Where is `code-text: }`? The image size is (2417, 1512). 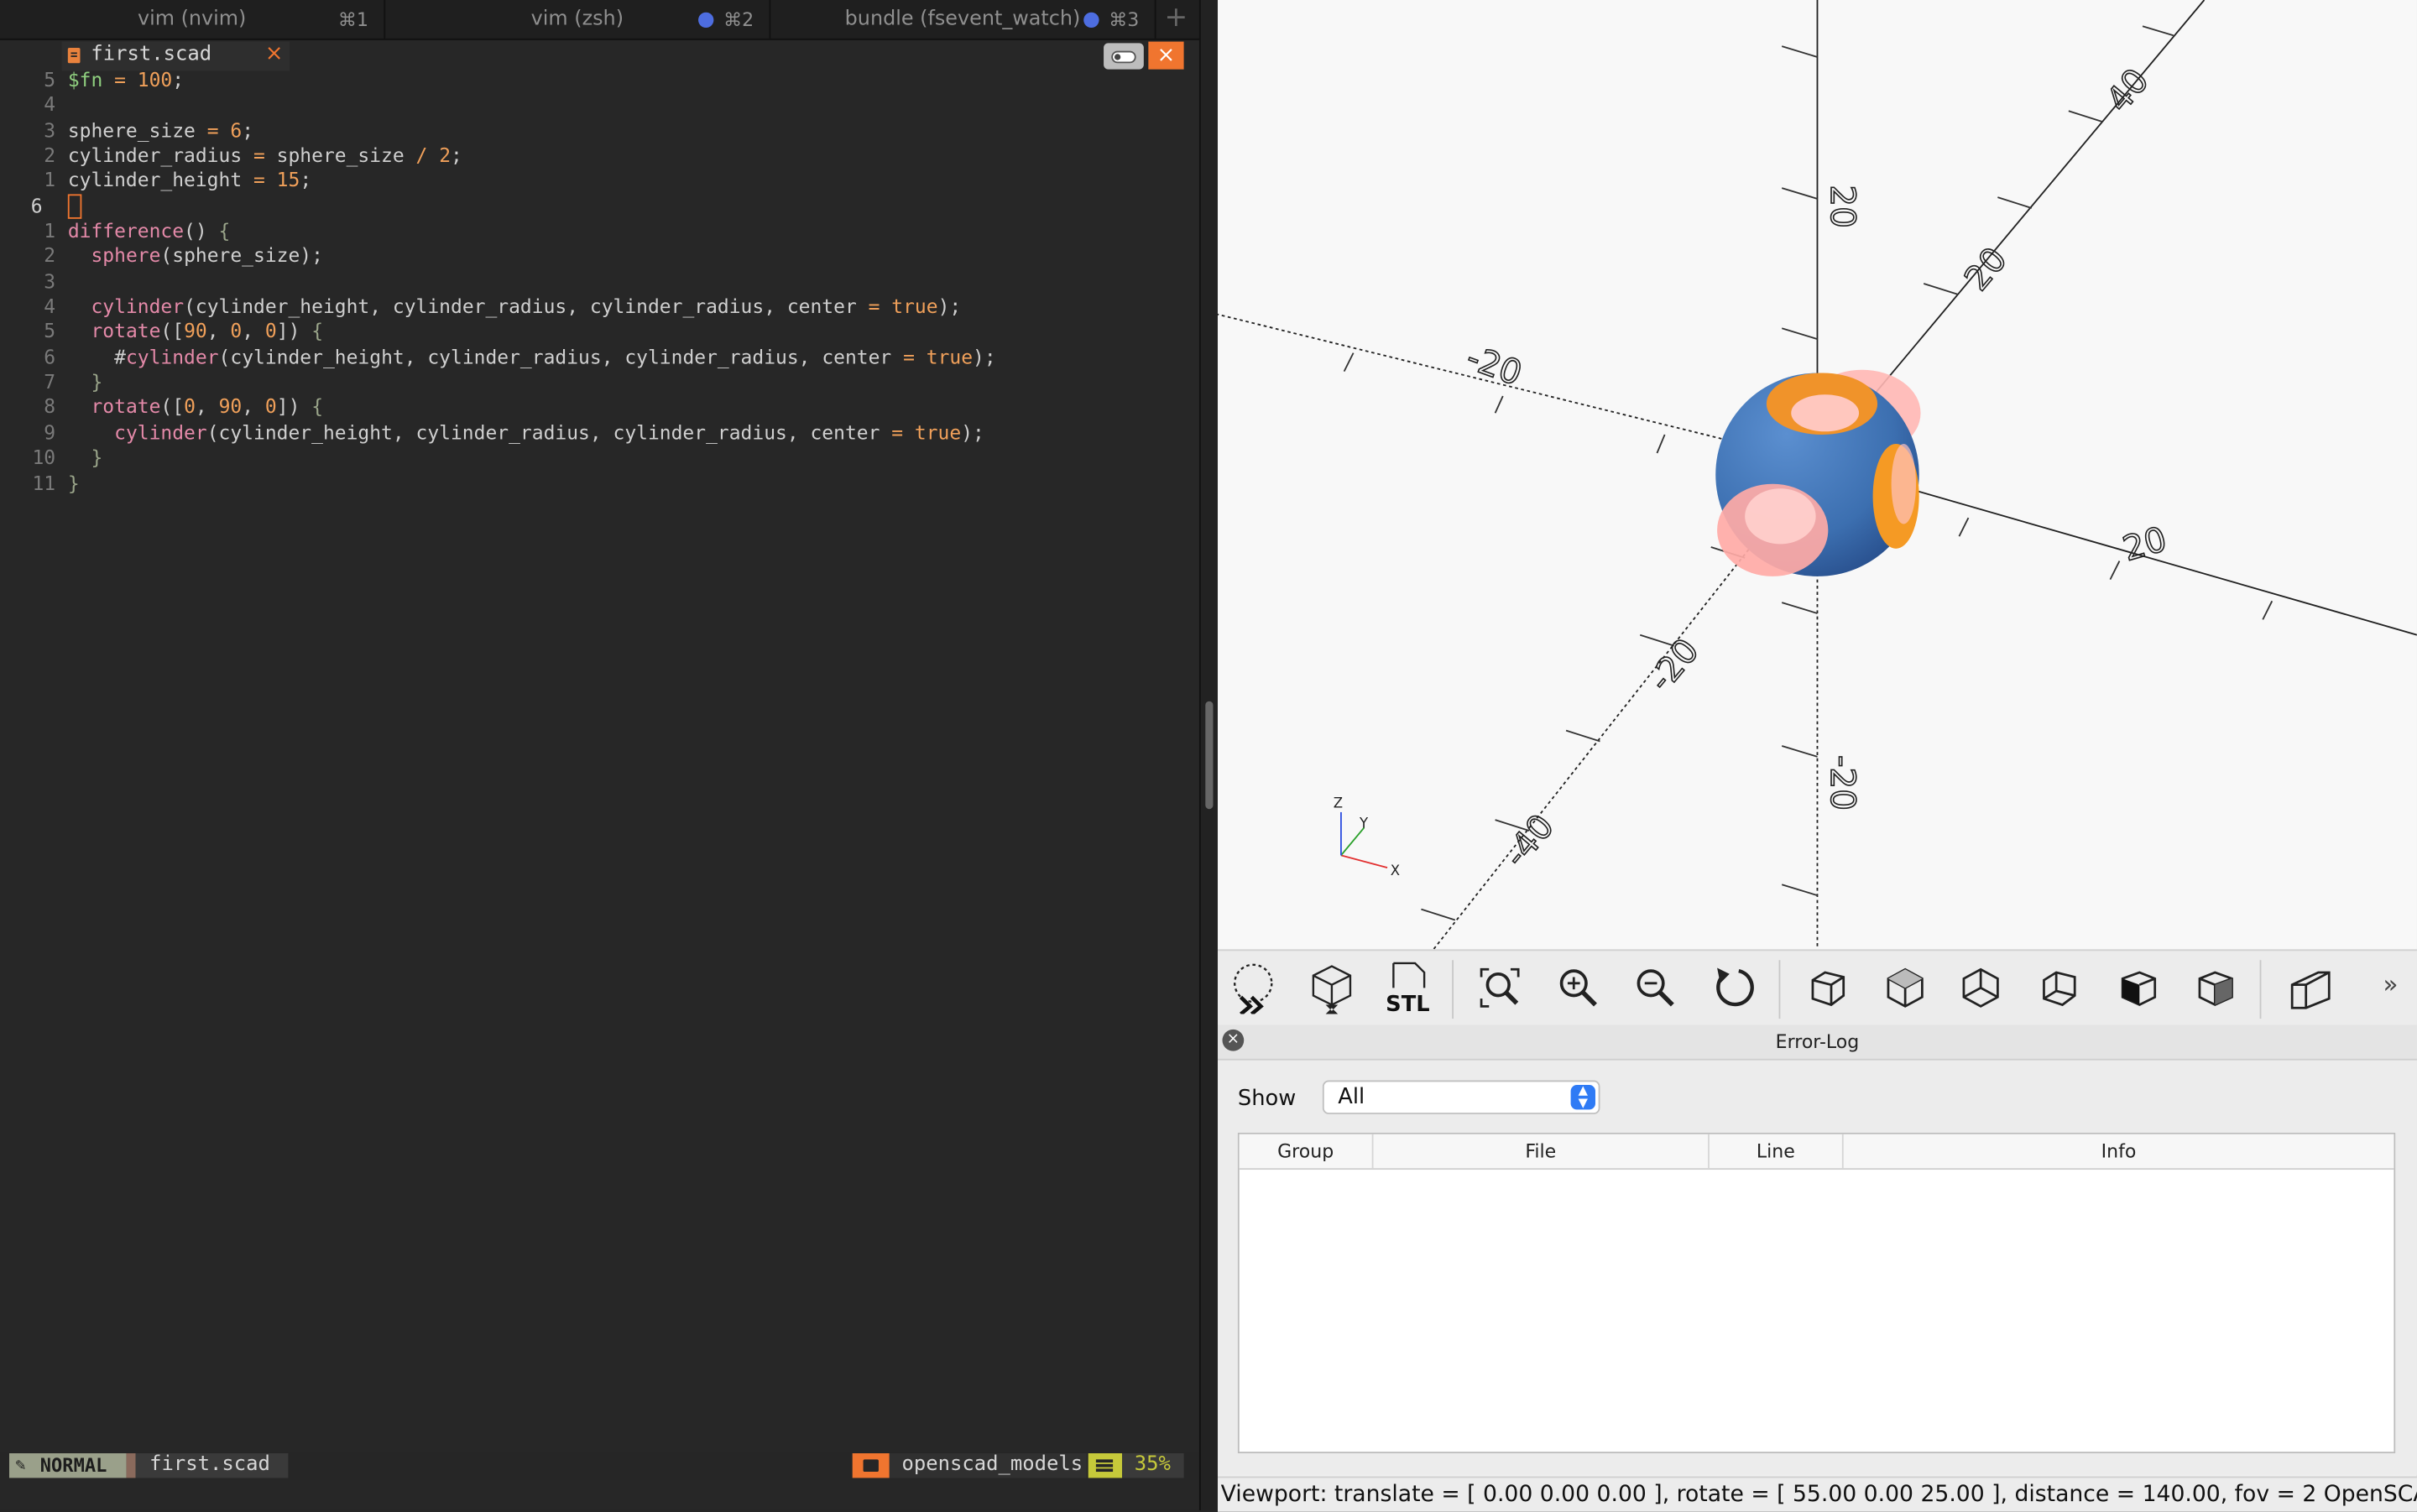
code-text: } is located at coordinates (97, 382).